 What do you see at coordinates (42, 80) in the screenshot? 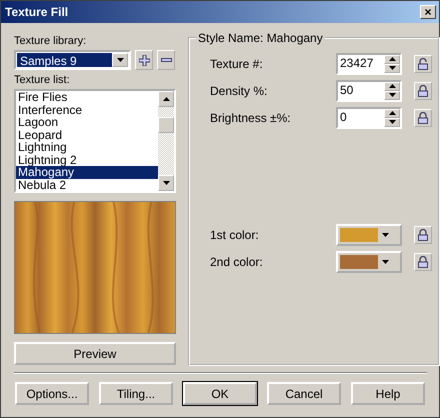
I see `field-label: Texture list:` at bounding box center [42, 80].